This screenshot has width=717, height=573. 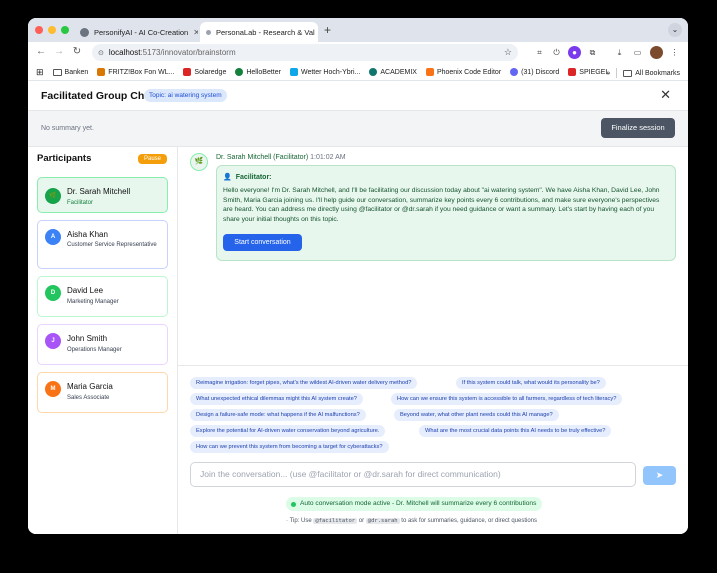 I want to click on participant-card-sarah: 🌿 Dr. Sarah Mitchell Facilitator, so click(x=102, y=195).